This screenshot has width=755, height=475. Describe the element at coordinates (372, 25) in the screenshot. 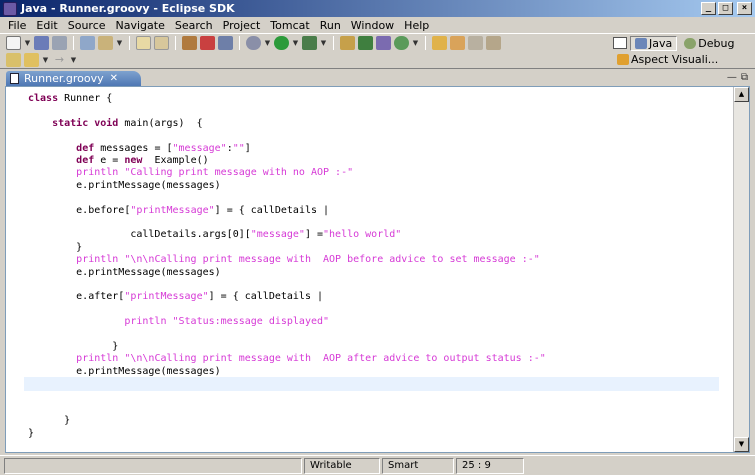

I see `menu-window: Window` at that location.